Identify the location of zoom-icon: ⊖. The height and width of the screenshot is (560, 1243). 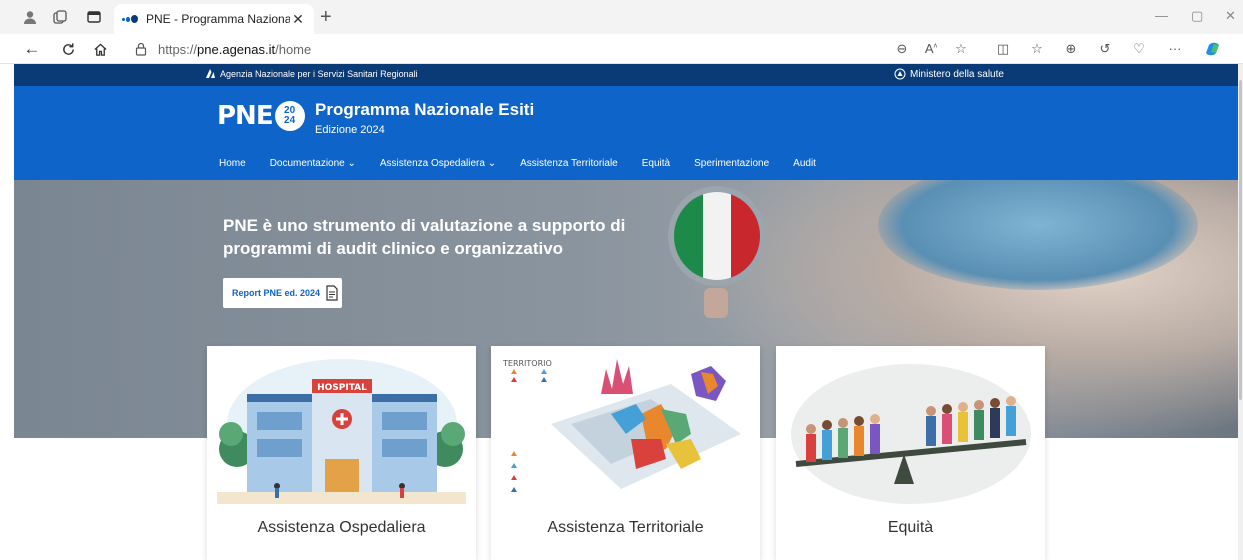
(902, 49).